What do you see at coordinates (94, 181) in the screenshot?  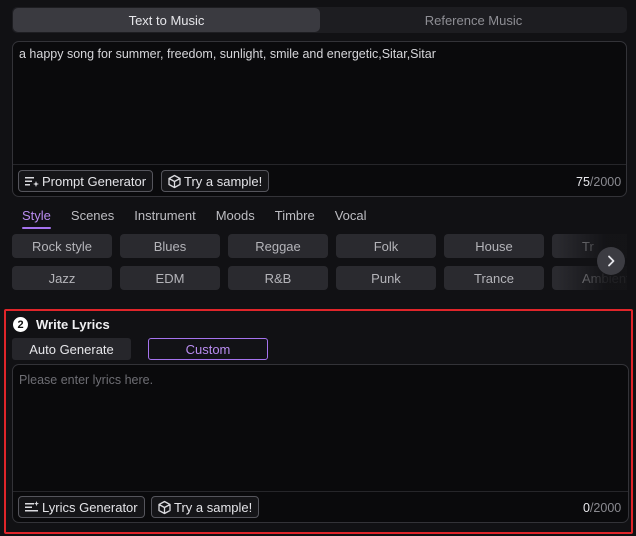 I see `prompt-generator-label: Prompt Generator` at bounding box center [94, 181].